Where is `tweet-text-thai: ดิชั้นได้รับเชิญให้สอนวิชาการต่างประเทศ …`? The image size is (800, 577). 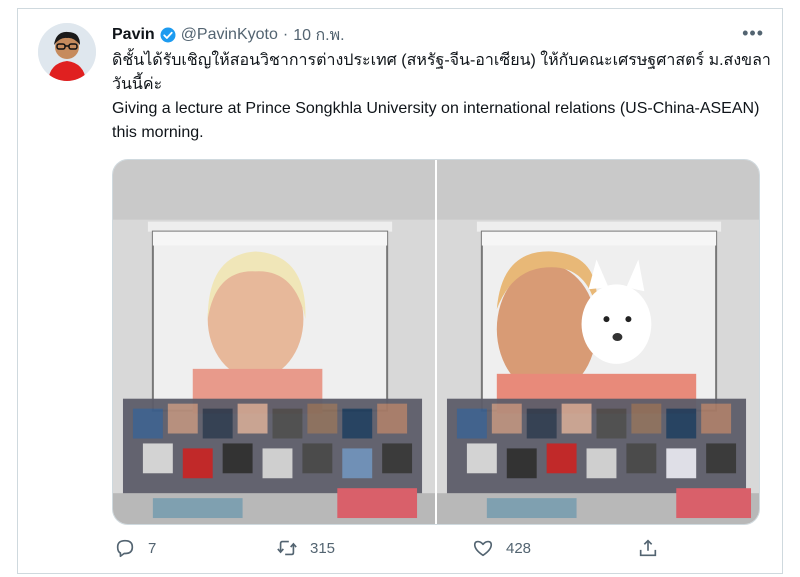 tweet-text-thai: ดิชั้นได้รับเชิญให้สอนวิชาการต่างประเทศ … is located at coordinates (441, 72).